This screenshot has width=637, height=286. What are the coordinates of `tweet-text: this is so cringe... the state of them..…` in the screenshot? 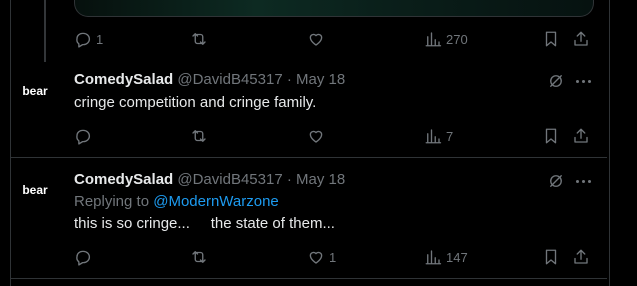 It's located at (204, 223).